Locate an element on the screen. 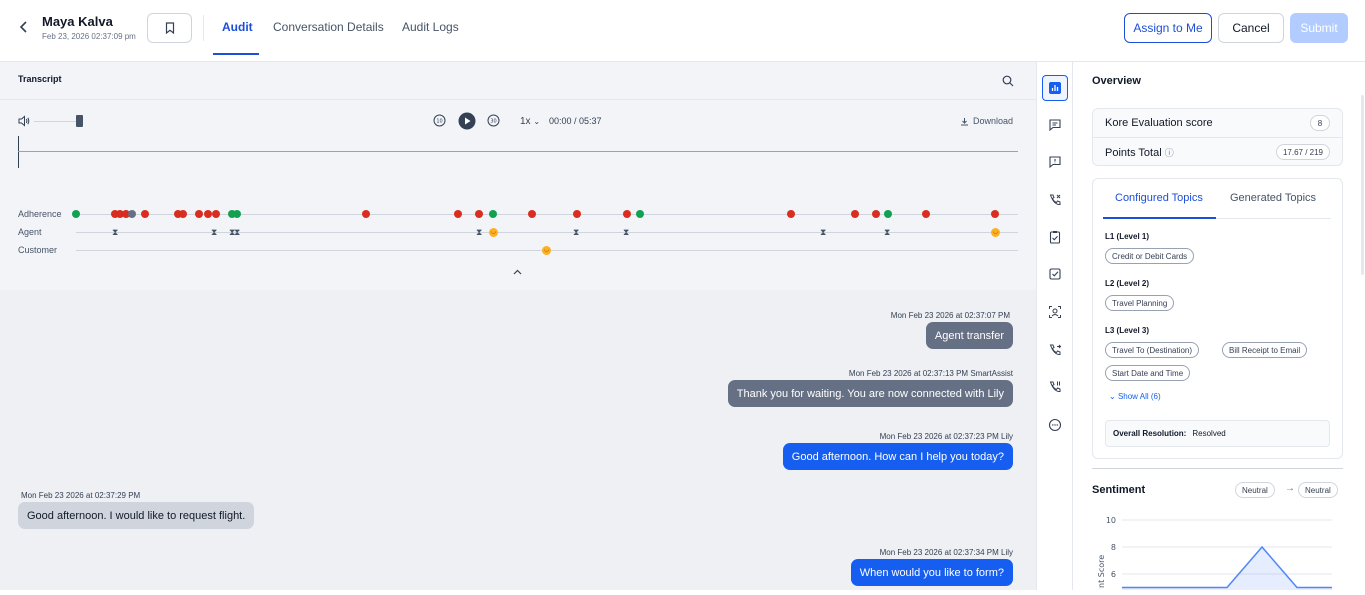 The image size is (1365, 595). volume-slider-track is located at coordinates (56, 121).